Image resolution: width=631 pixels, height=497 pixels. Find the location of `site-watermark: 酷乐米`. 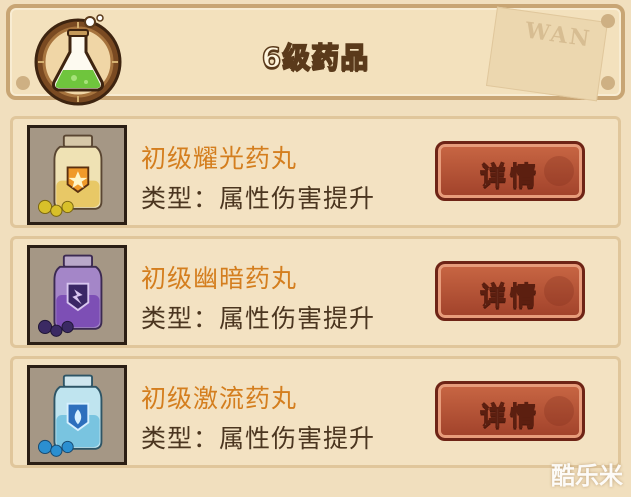

site-watermark: 酷乐米 is located at coordinates (587, 476).